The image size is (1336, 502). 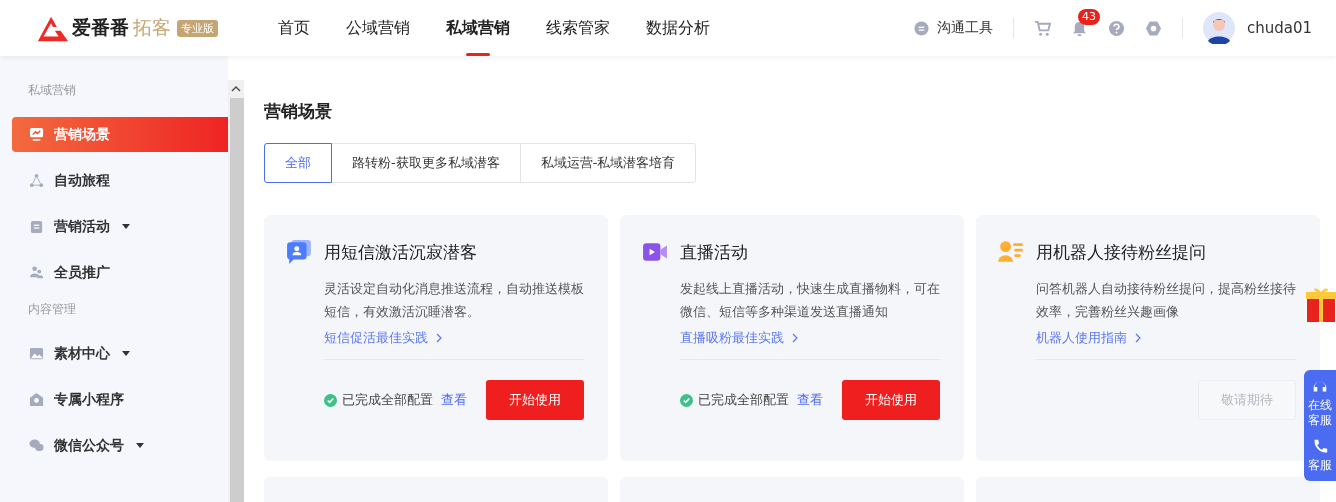 What do you see at coordinates (1011, 252) in the screenshot?
I see `user-list-icon` at bounding box center [1011, 252].